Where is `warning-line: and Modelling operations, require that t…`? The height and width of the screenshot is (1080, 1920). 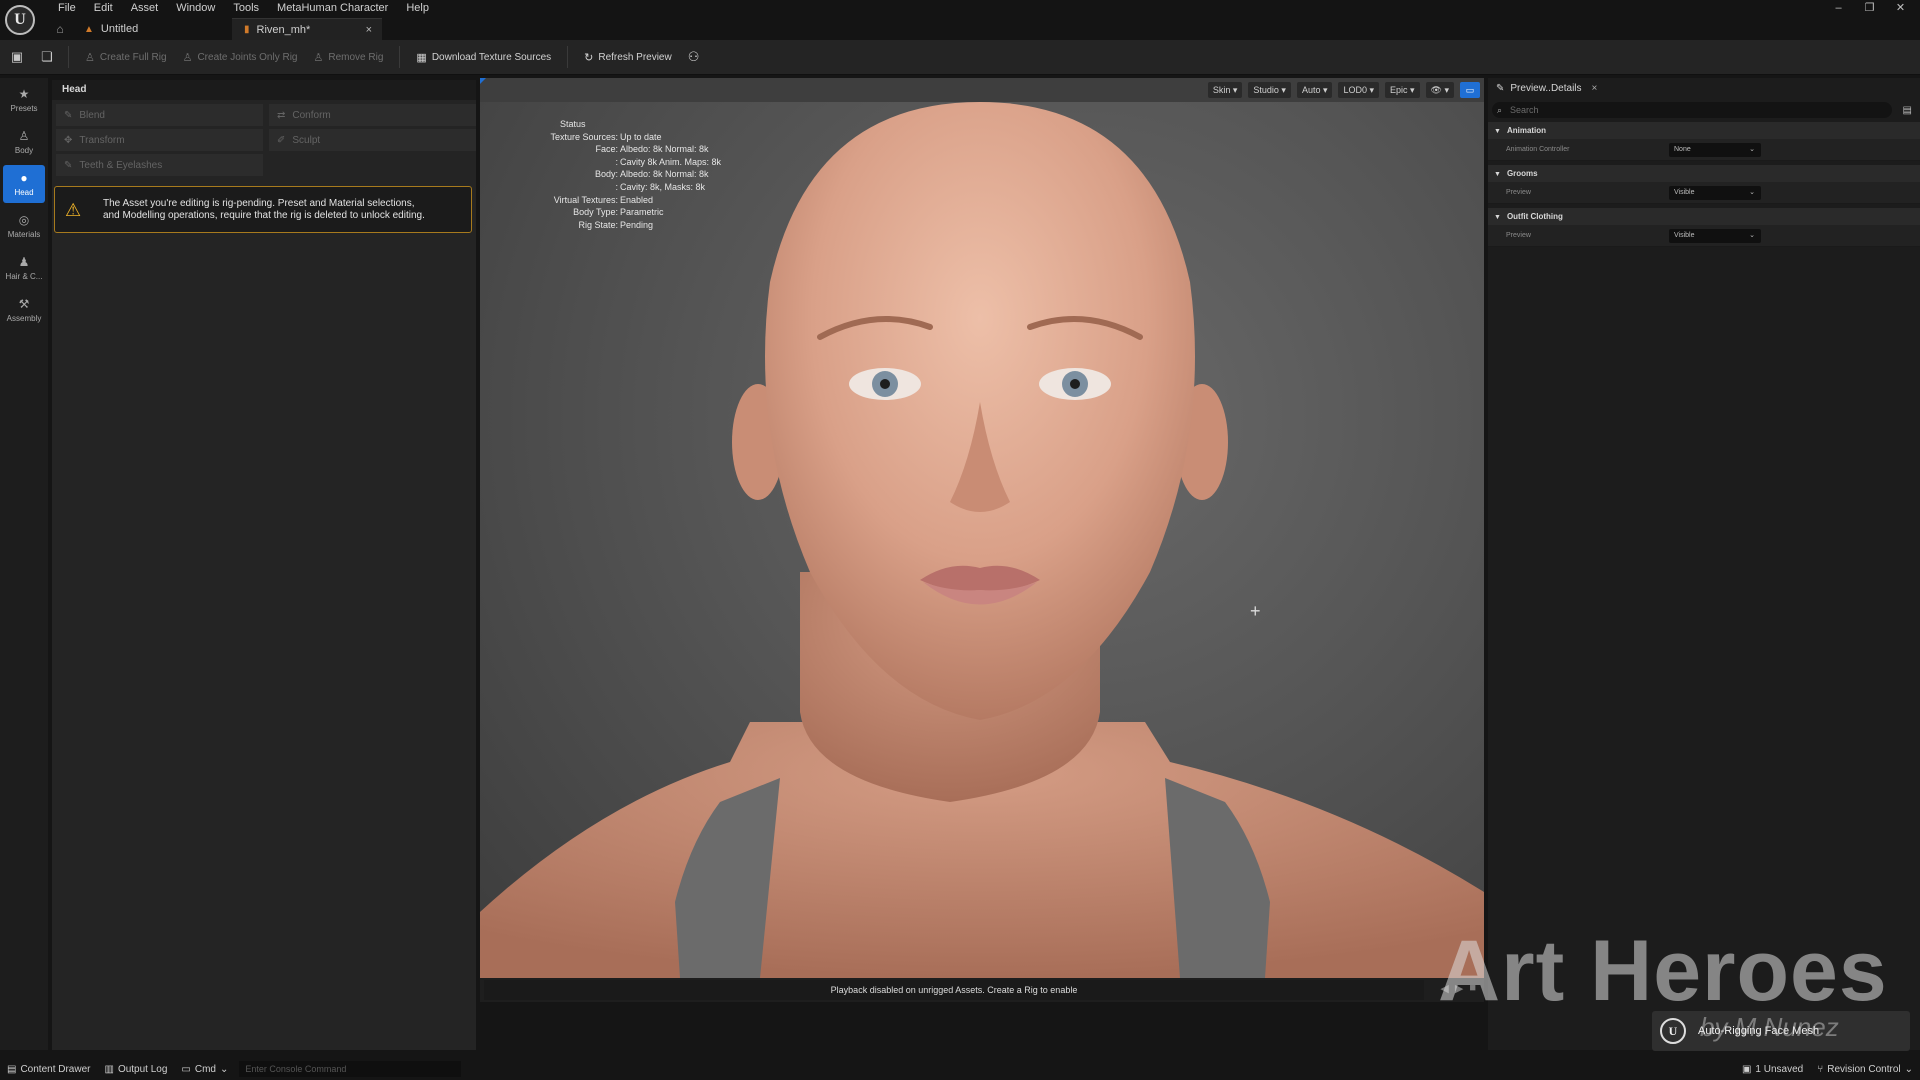 warning-line: and Modelling operations, require that t… is located at coordinates (264, 215).